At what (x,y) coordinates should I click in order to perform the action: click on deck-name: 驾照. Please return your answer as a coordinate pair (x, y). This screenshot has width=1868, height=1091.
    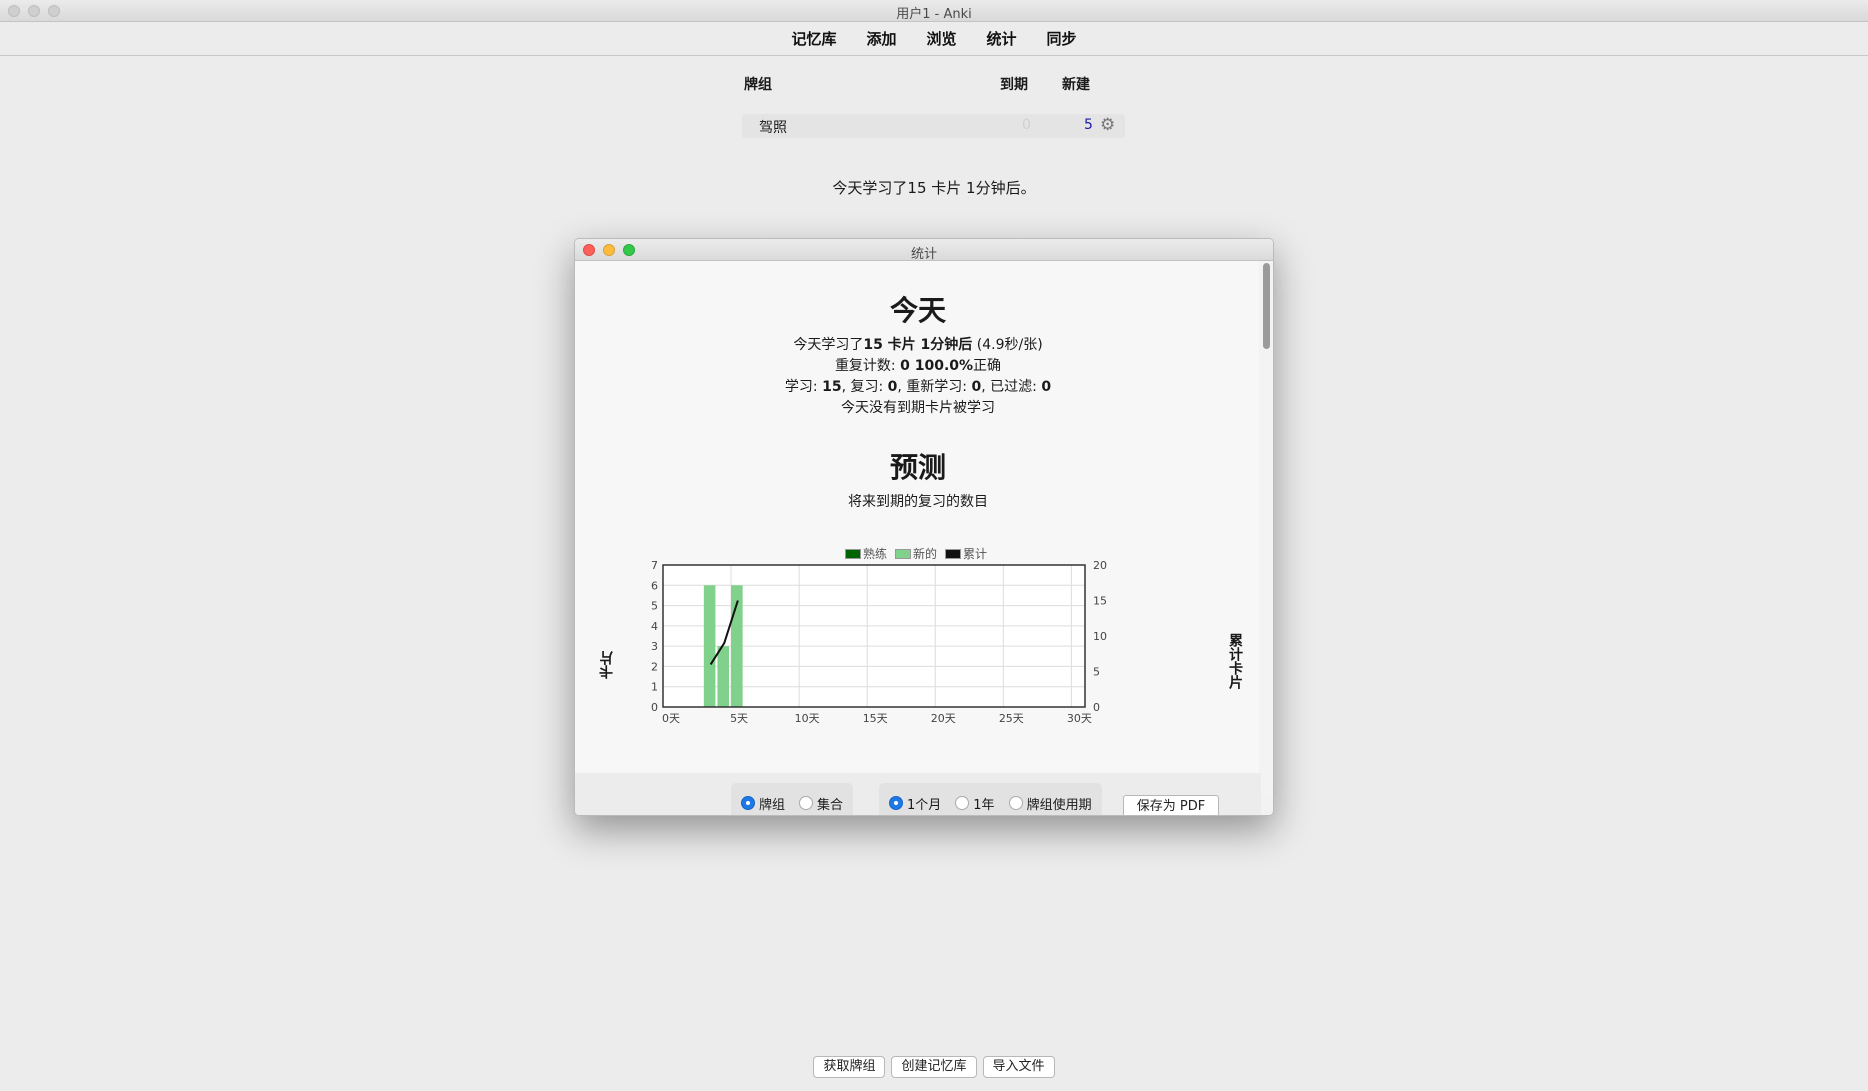
    Looking at the image, I should click on (773, 127).